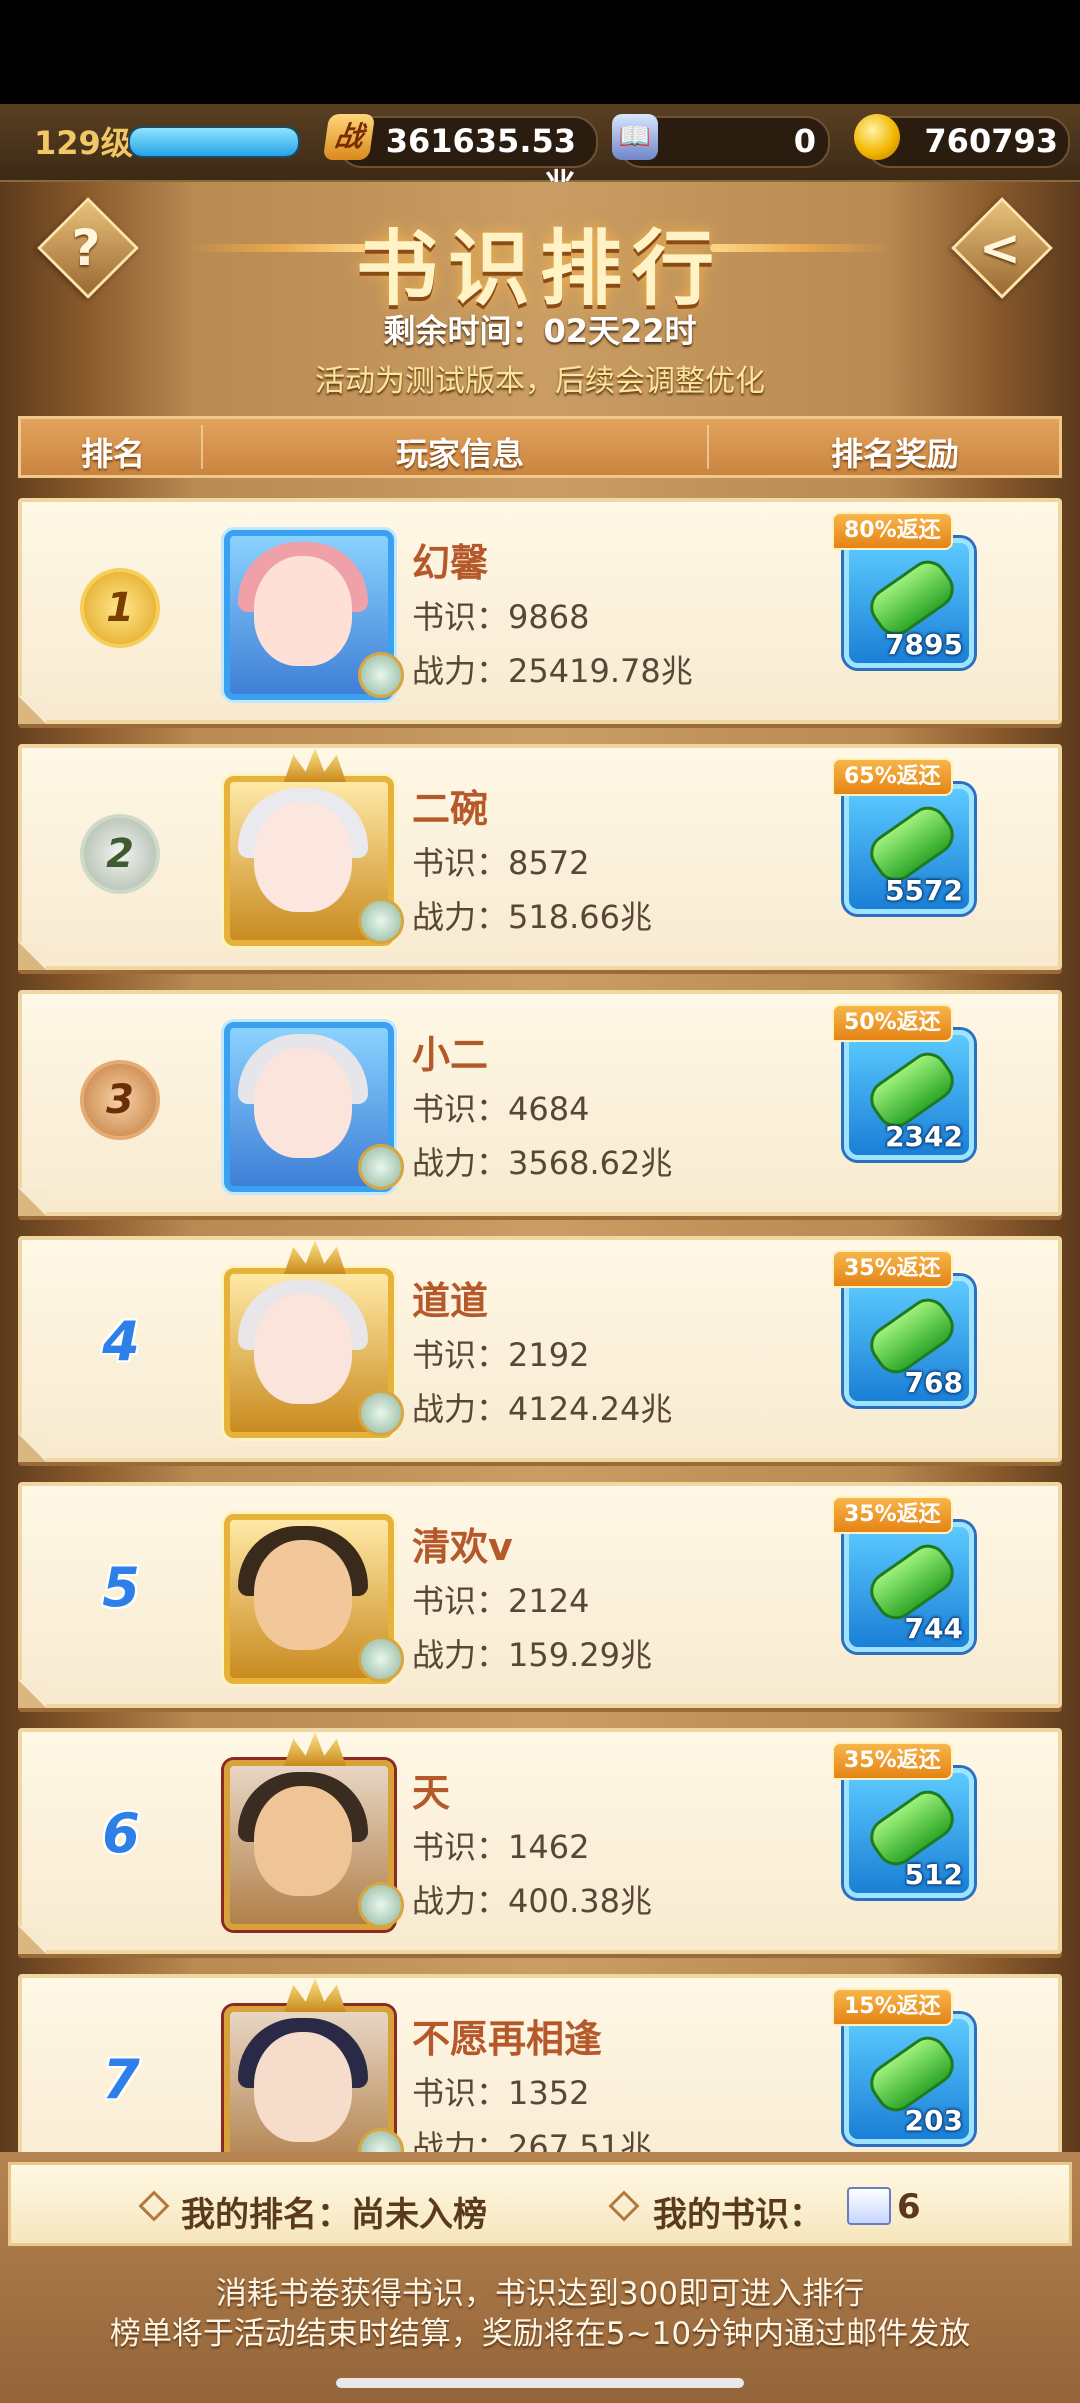 Image resolution: width=1080 pixels, height=2403 pixels. Describe the element at coordinates (549, 1601) in the screenshot. I see `book-value: 2124` at that location.